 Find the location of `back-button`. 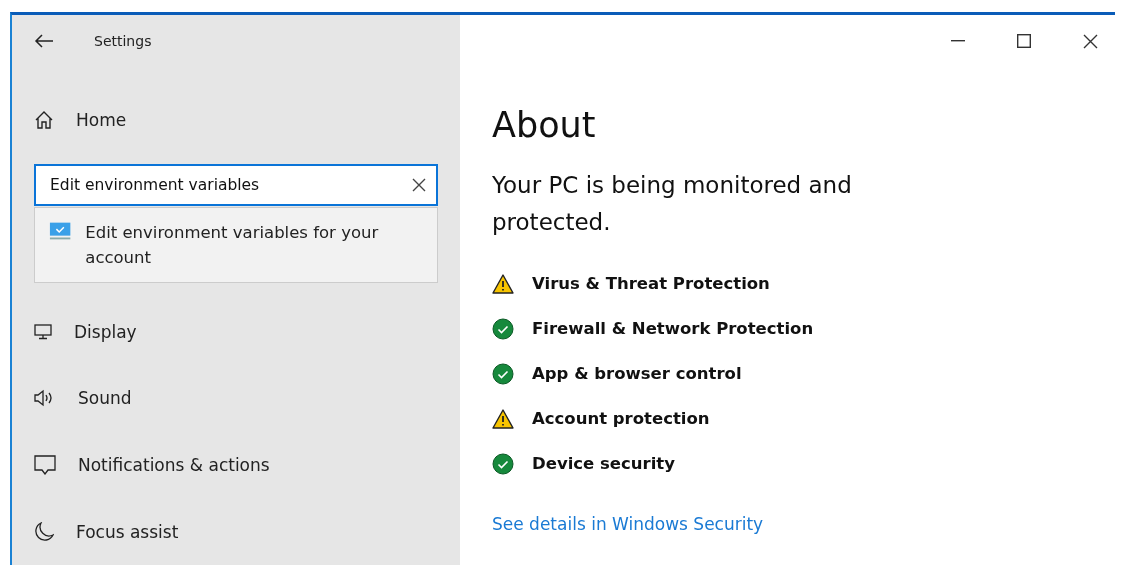

back-button is located at coordinates (44, 40).